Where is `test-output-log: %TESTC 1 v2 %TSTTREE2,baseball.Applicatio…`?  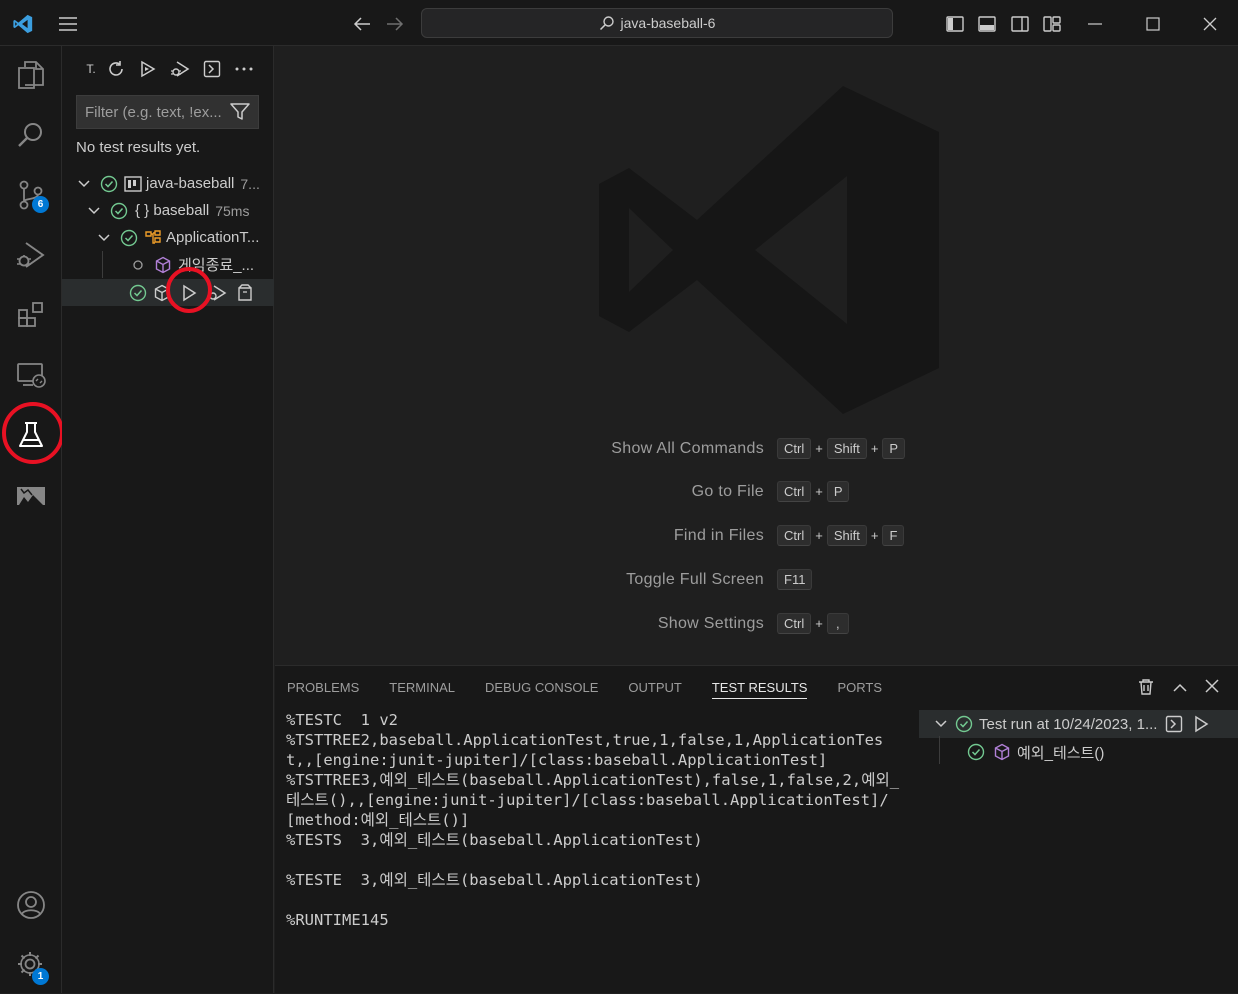
test-output-log: %TESTC 1 v2 %TSTTREE2,baseball.Applicatio… is located at coordinates (596, 820).